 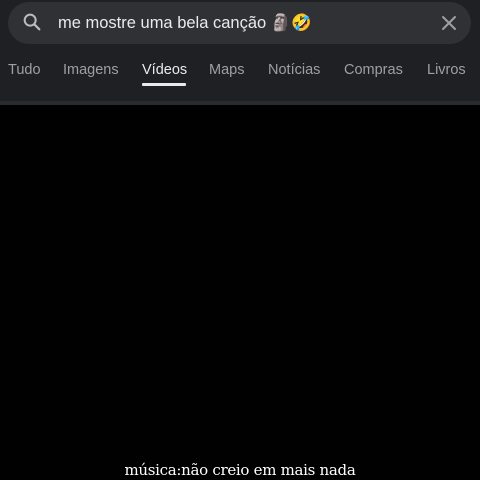 What do you see at coordinates (91, 70) in the screenshot?
I see `tab-imagens: Imagens` at bounding box center [91, 70].